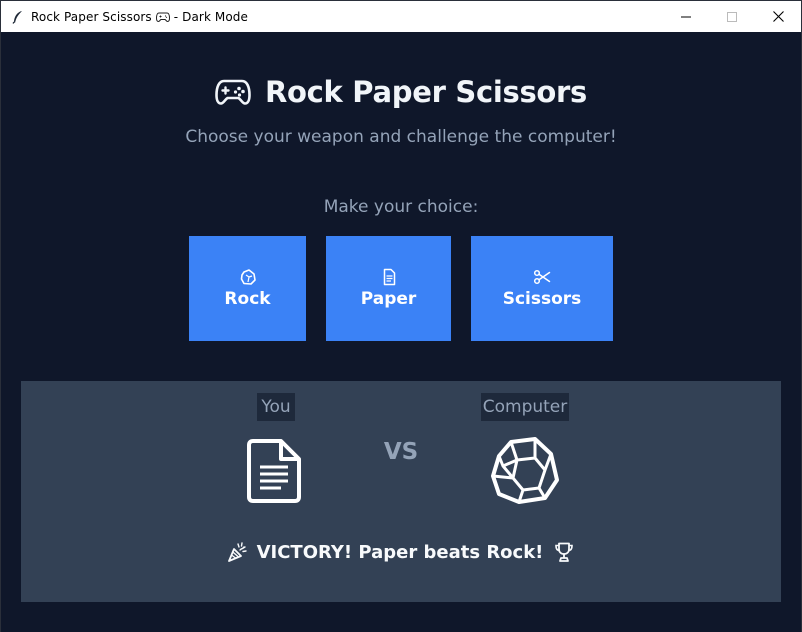  Describe the element at coordinates (388, 299) in the screenshot. I see `paper-button-label: Paper` at that location.